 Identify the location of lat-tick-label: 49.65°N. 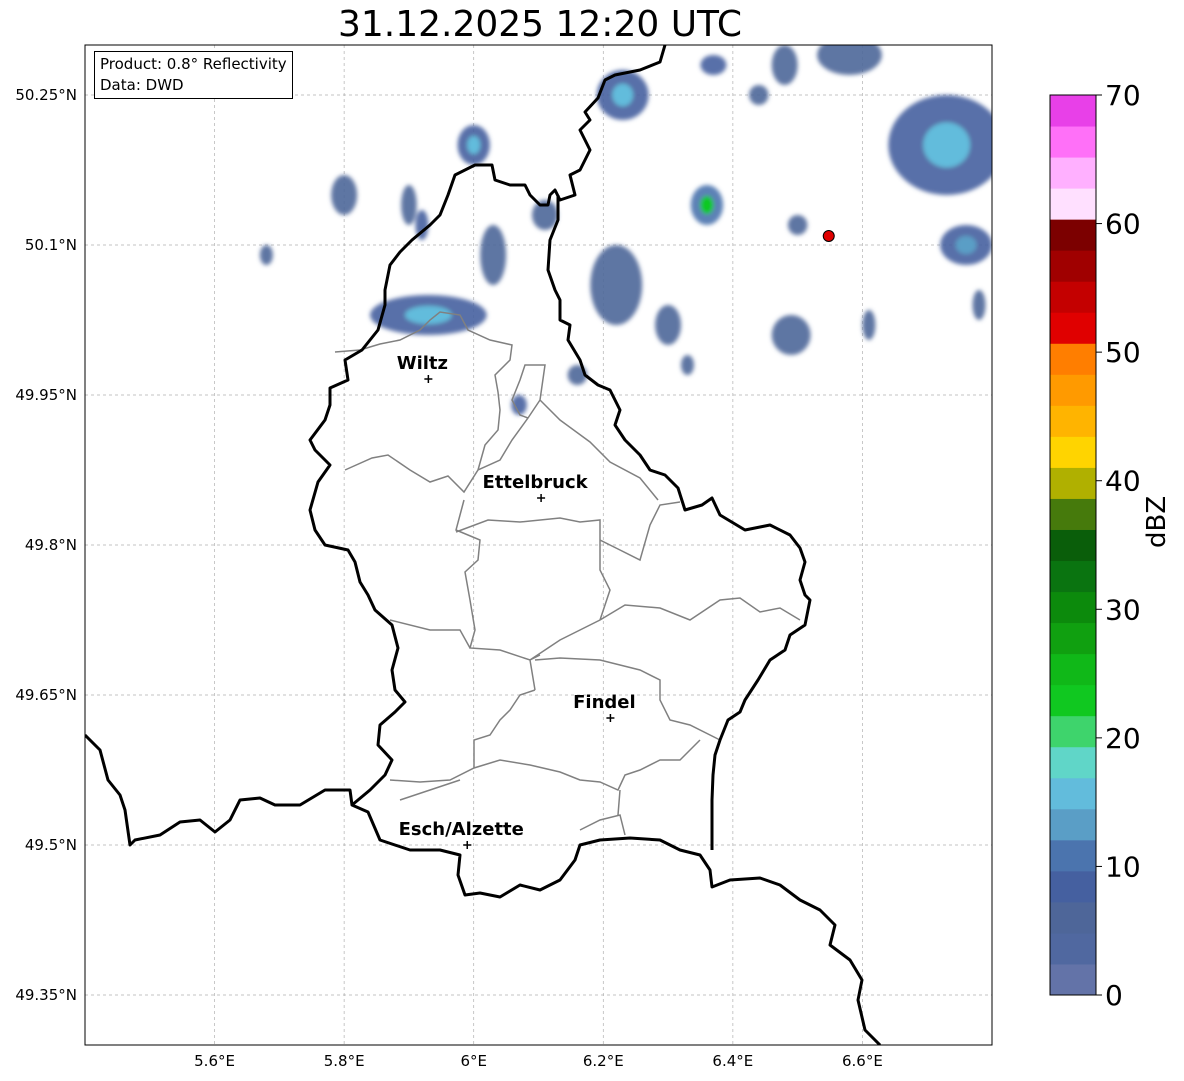
(46, 695).